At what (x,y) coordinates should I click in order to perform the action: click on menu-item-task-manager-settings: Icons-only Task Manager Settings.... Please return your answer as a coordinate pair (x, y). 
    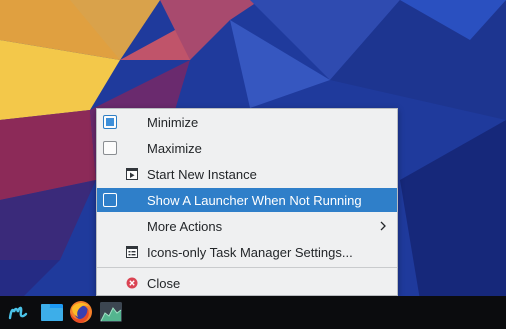
    Looking at the image, I should click on (247, 252).